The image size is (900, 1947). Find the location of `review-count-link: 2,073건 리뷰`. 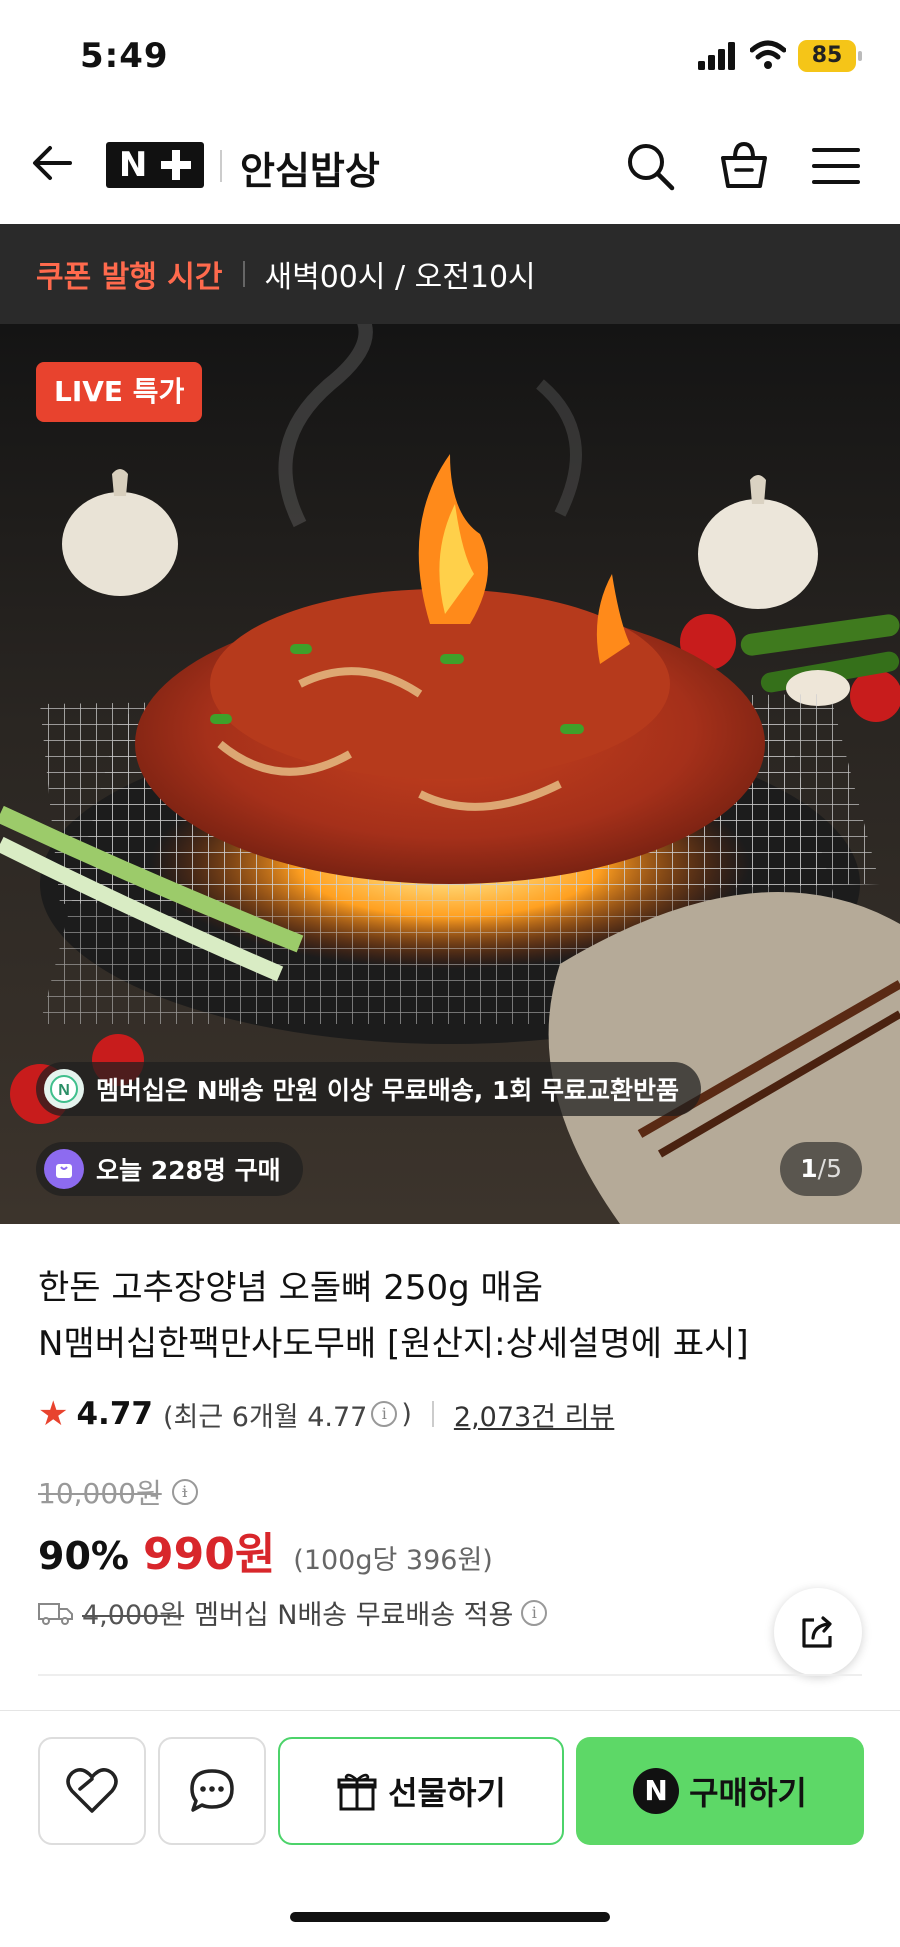

review-count-link: 2,073건 리뷰 is located at coordinates (534, 1414).